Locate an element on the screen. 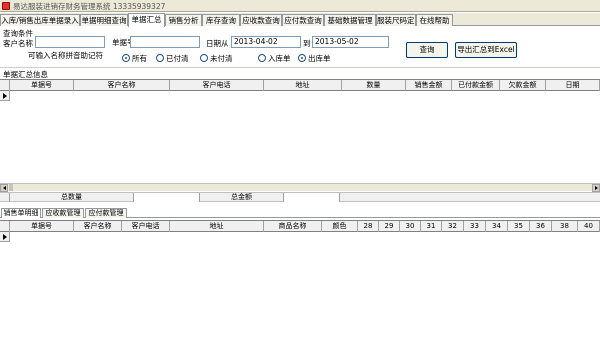  doc-no-input is located at coordinates (165, 42).